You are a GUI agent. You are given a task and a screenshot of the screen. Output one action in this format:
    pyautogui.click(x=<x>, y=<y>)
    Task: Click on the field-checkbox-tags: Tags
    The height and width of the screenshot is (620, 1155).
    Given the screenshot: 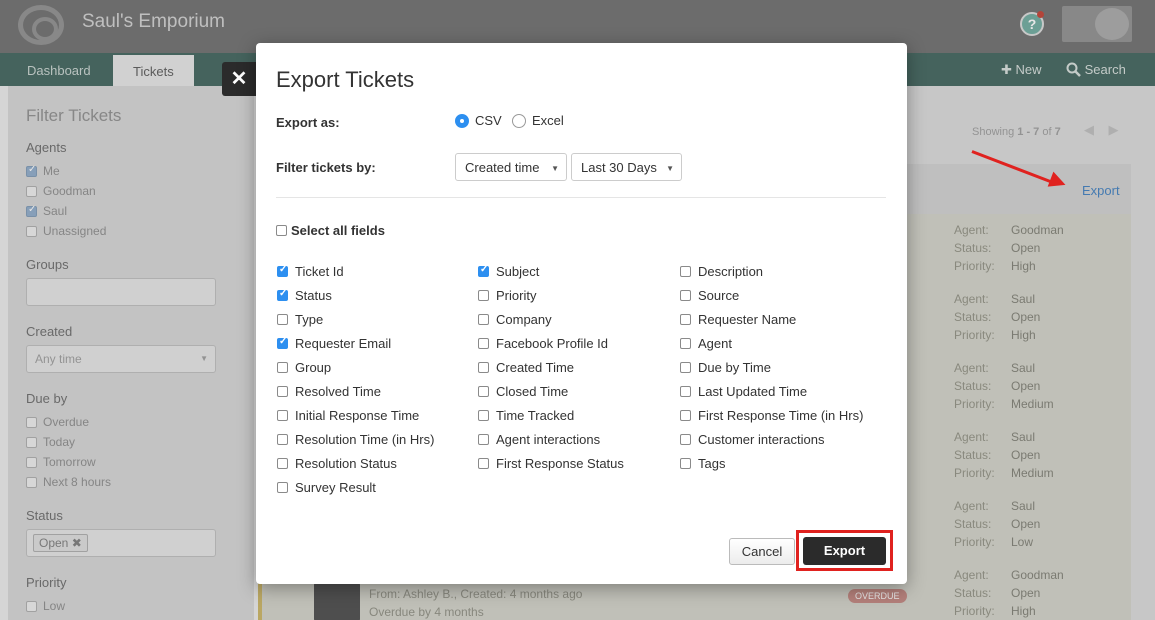 What is the action you would take?
    pyautogui.click(x=702, y=463)
    